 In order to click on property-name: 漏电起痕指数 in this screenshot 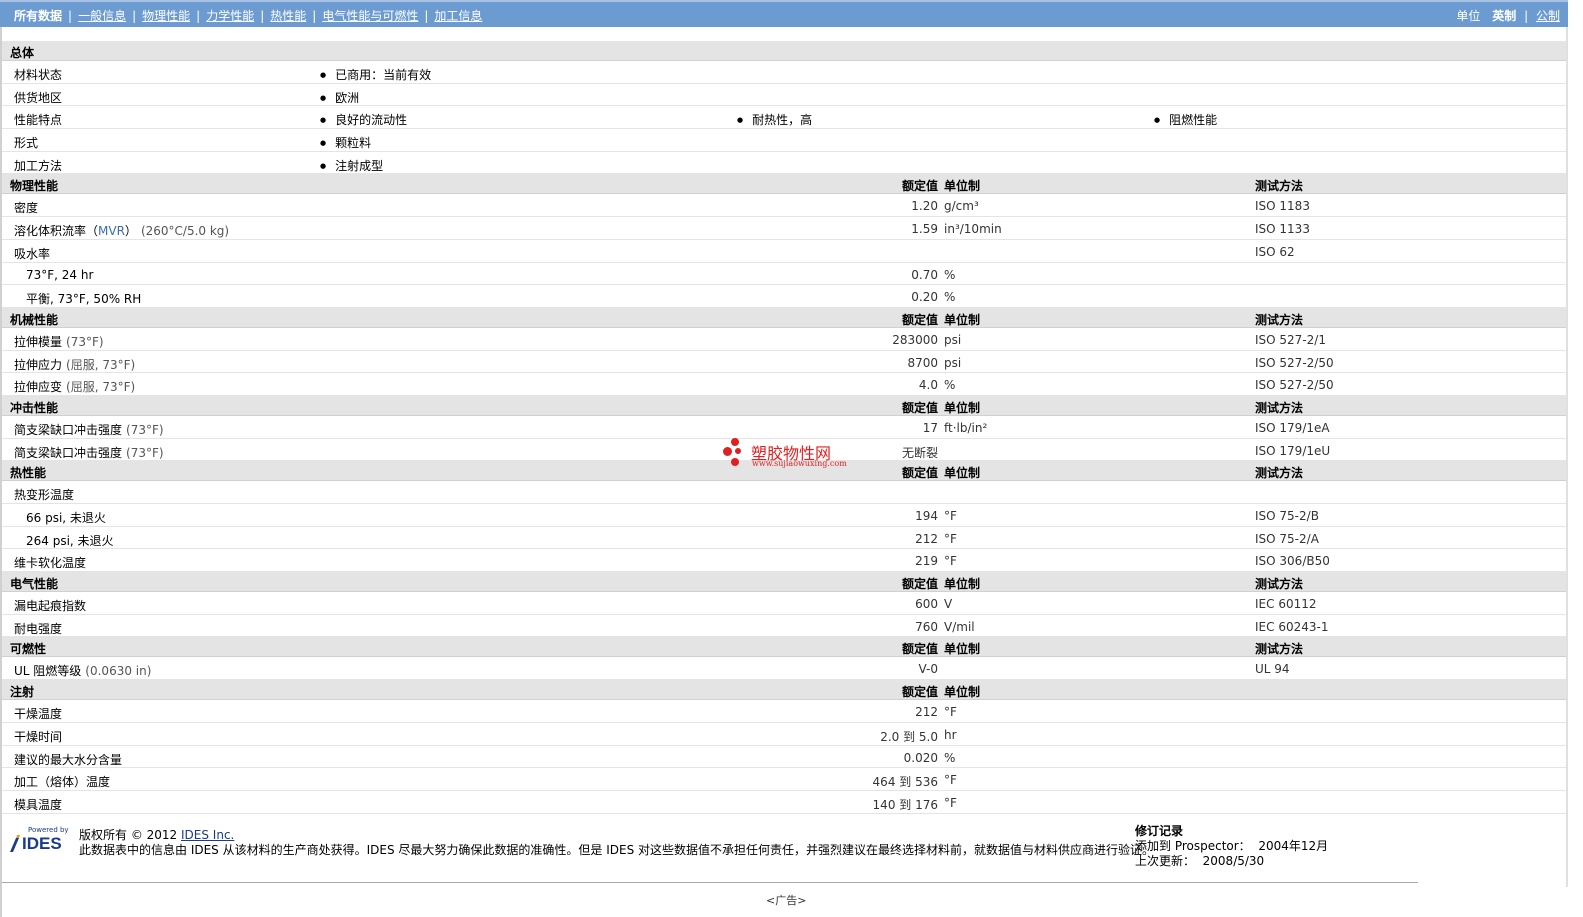, I will do `click(50, 605)`.